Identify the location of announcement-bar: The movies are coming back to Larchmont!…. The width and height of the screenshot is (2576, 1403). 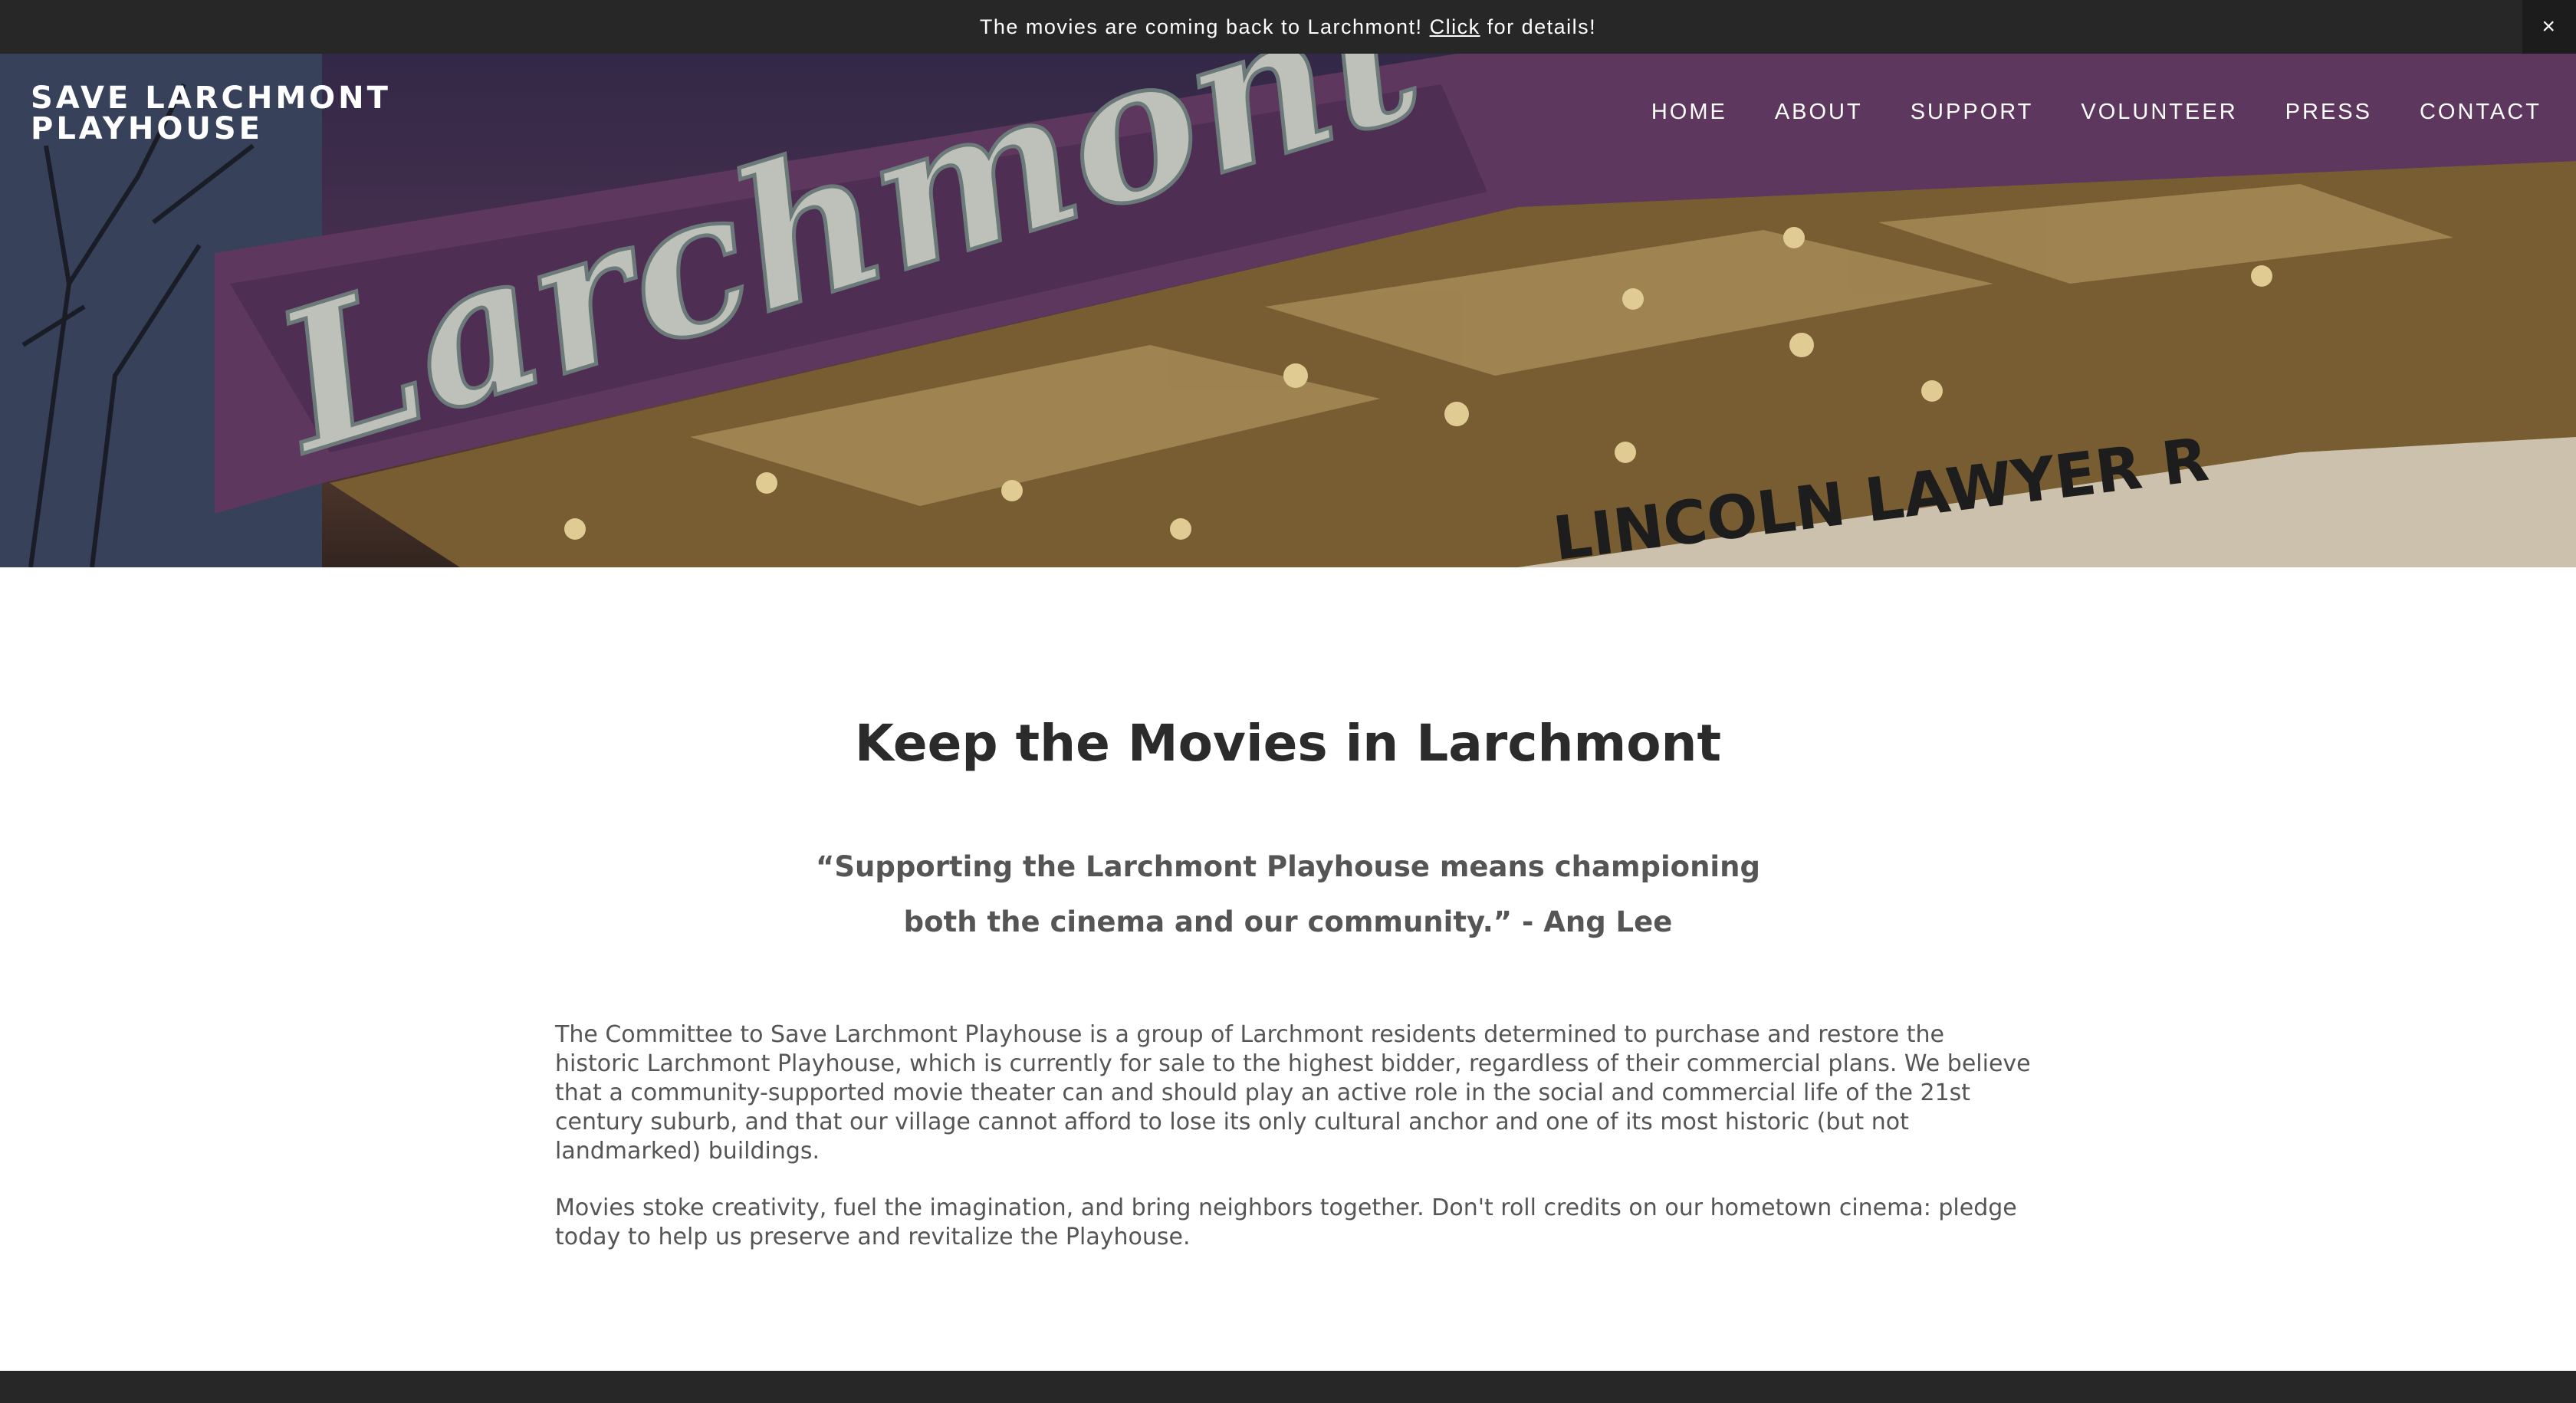
(1288, 27).